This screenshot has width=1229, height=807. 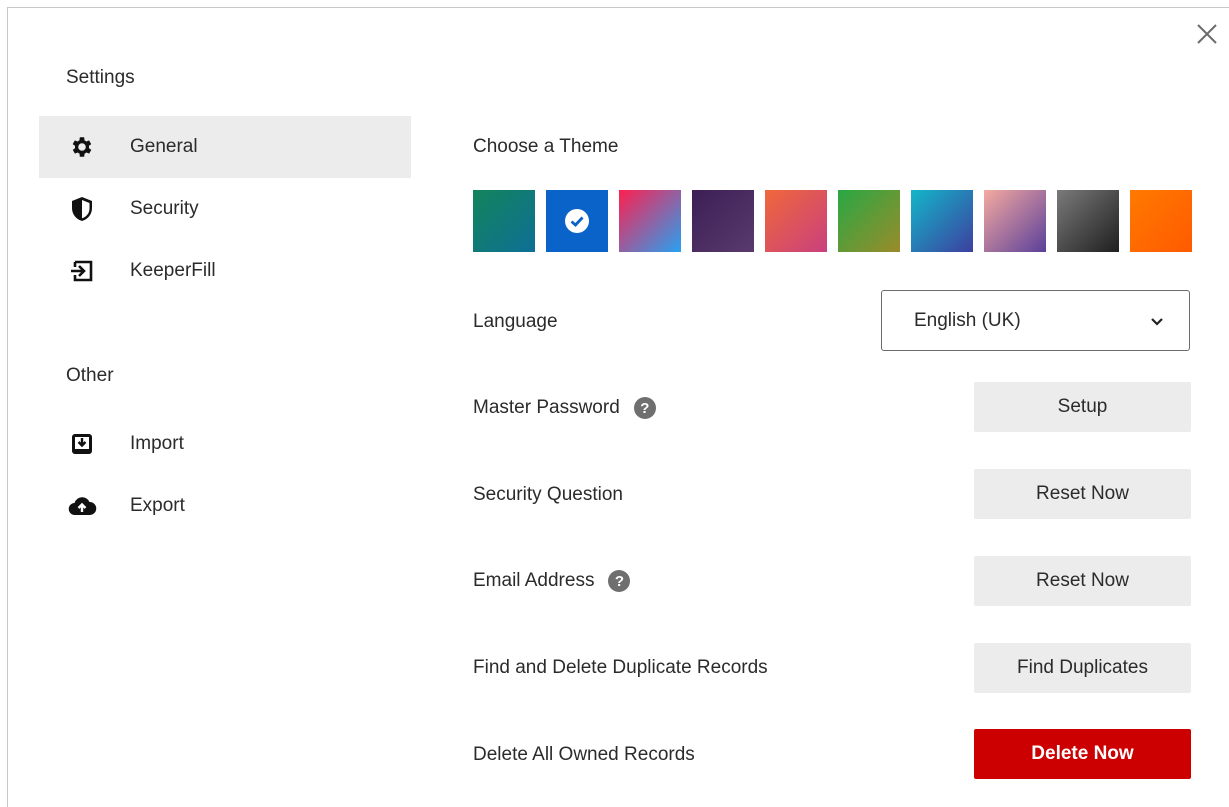 I want to click on theme-title: Choose a Theme, so click(x=546, y=146).